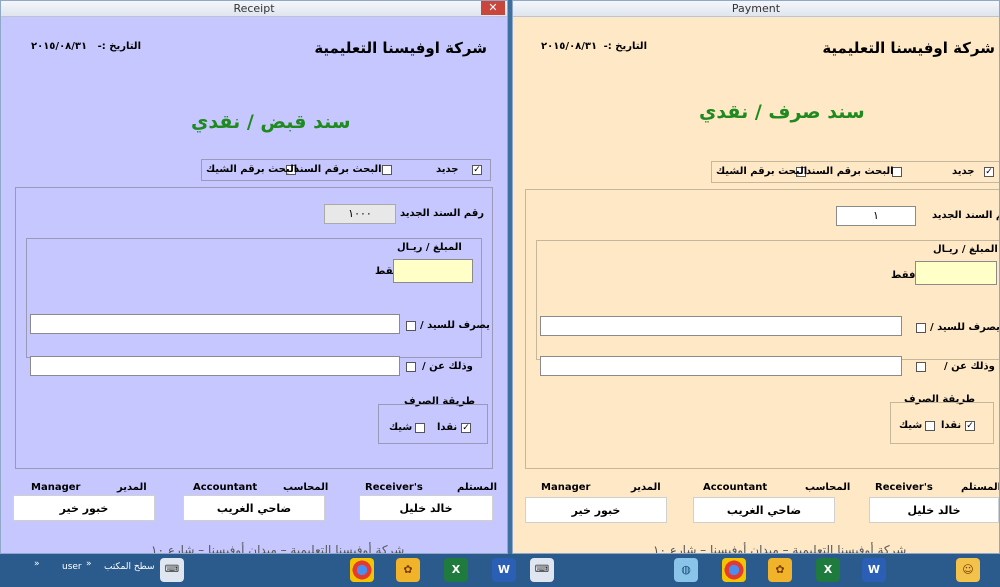  What do you see at coordinates (646, 487) in the screenshot?
I see `payment-manager-ar: المدير` at bounding box center [646, 487].